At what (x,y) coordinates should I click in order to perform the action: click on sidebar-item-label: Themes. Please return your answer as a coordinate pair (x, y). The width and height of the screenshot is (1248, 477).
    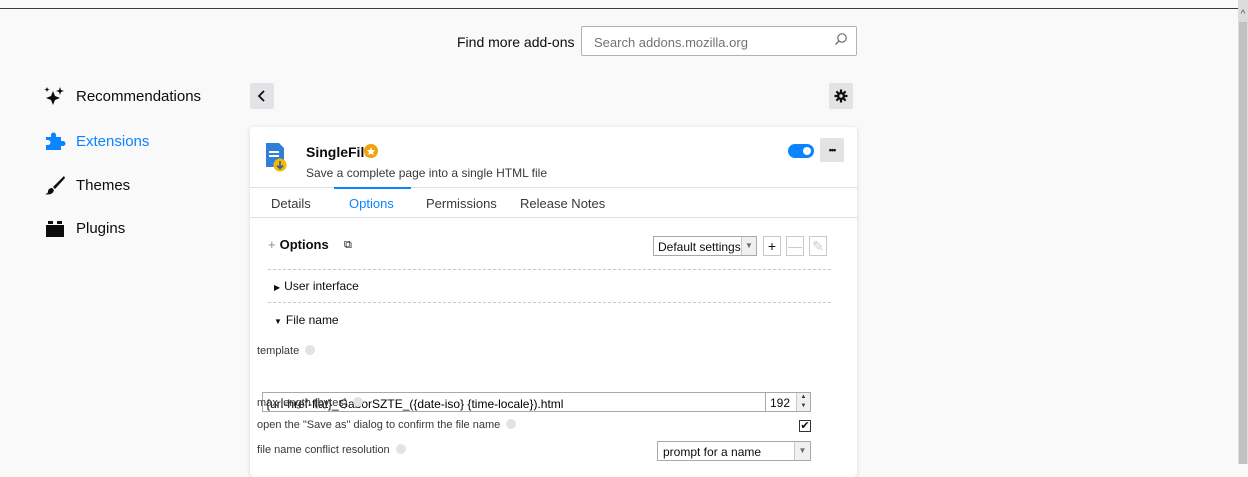
    Looking at the image, I should click on (103, 185).